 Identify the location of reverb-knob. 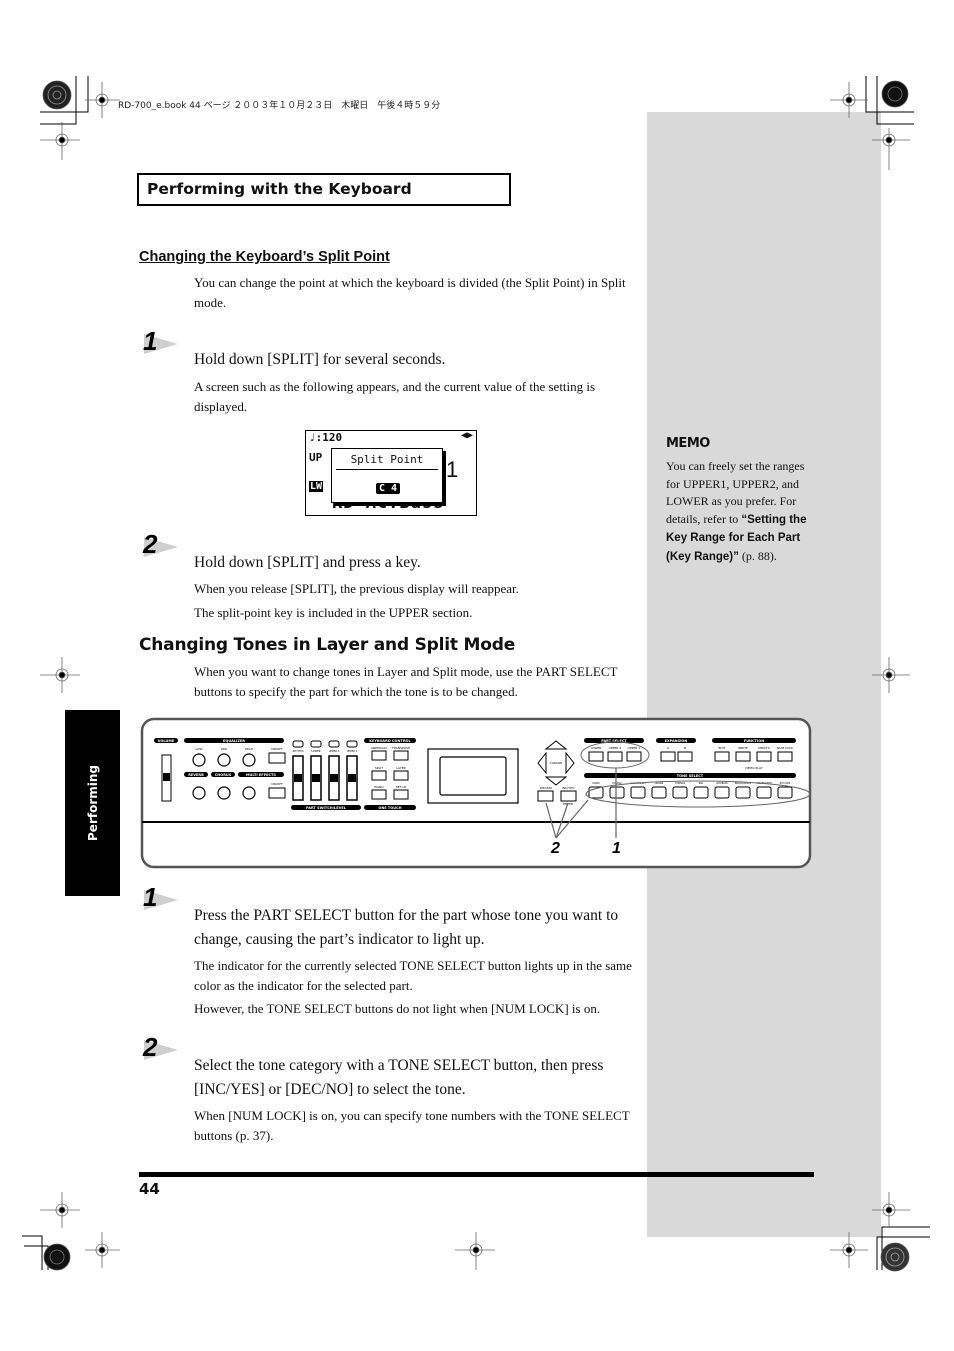
(199, 793).